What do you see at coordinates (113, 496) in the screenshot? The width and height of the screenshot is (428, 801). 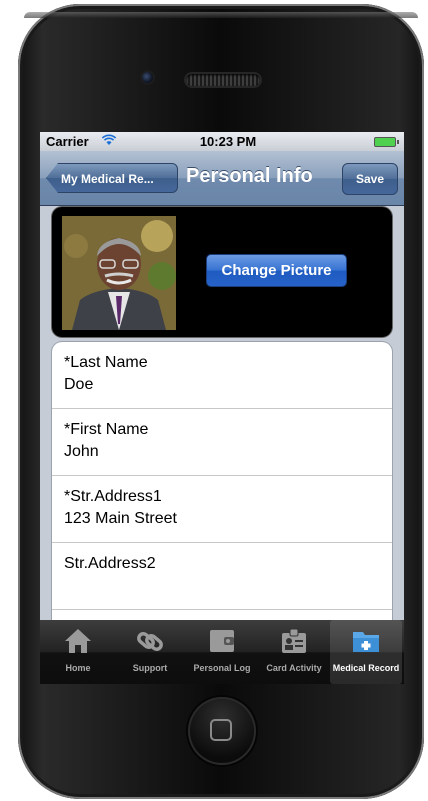 I see `field-label: *Str.Address1` at bounding box center [113, 496].